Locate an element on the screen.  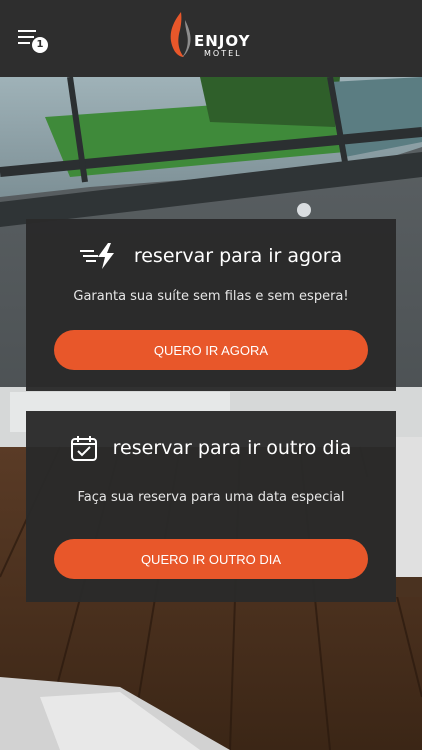
reserve-now-title: reservar para ir agora is located at coordinates (238, 256).